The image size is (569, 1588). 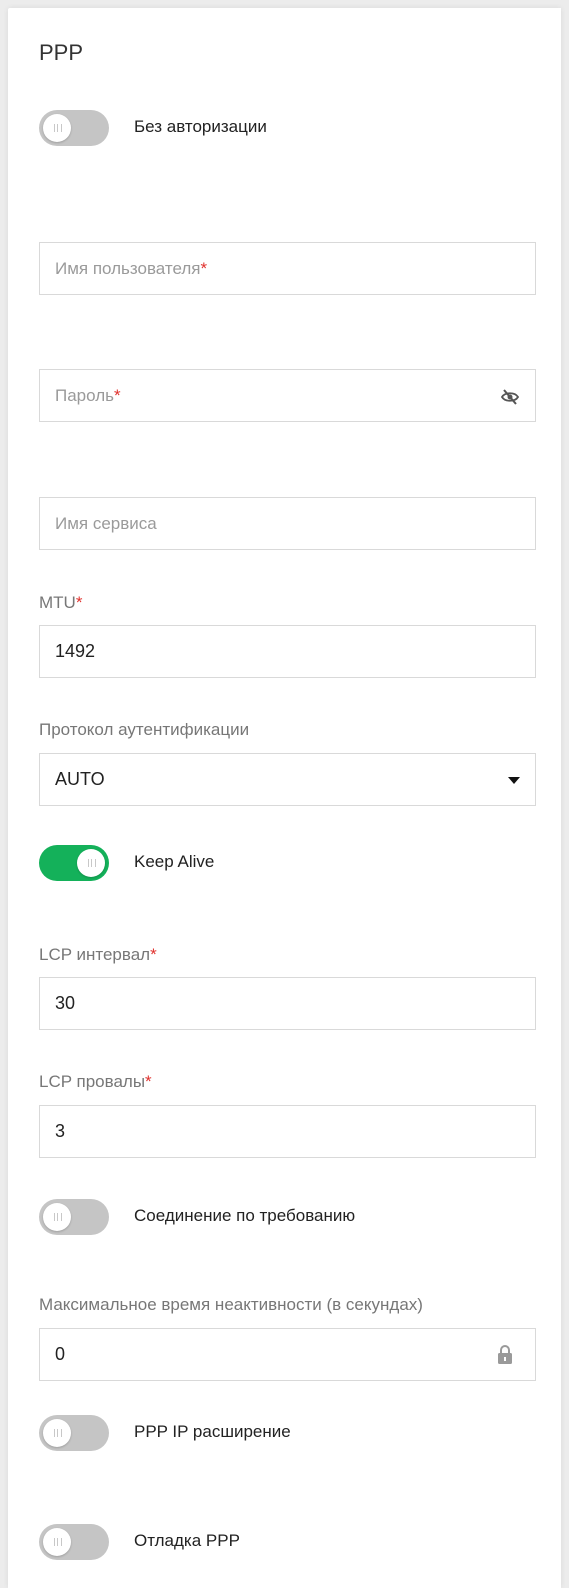 I want to click on auth-protocol-value: AUTO, so click(x=80, y=779).